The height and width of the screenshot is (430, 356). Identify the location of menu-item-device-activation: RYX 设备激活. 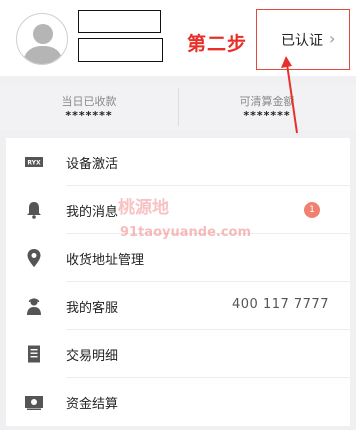
(178, 162).